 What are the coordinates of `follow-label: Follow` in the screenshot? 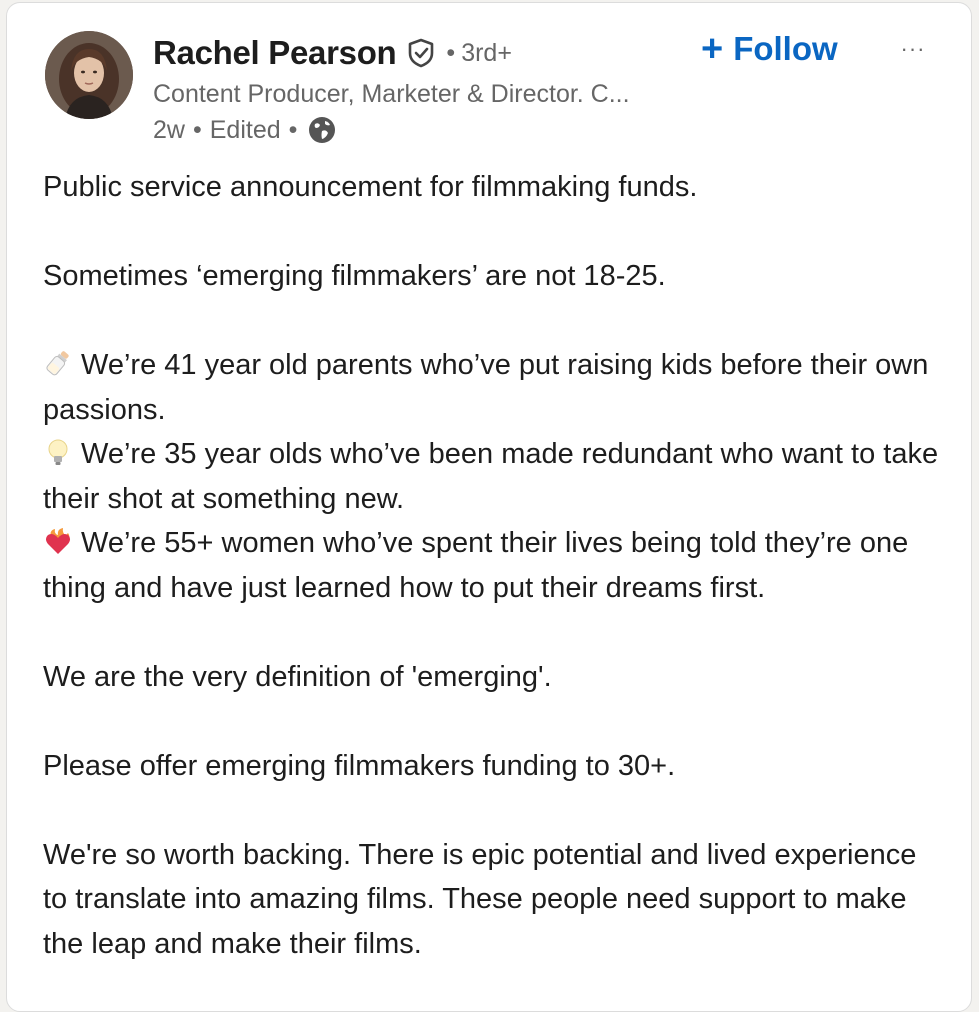 It's located at (785, 48).